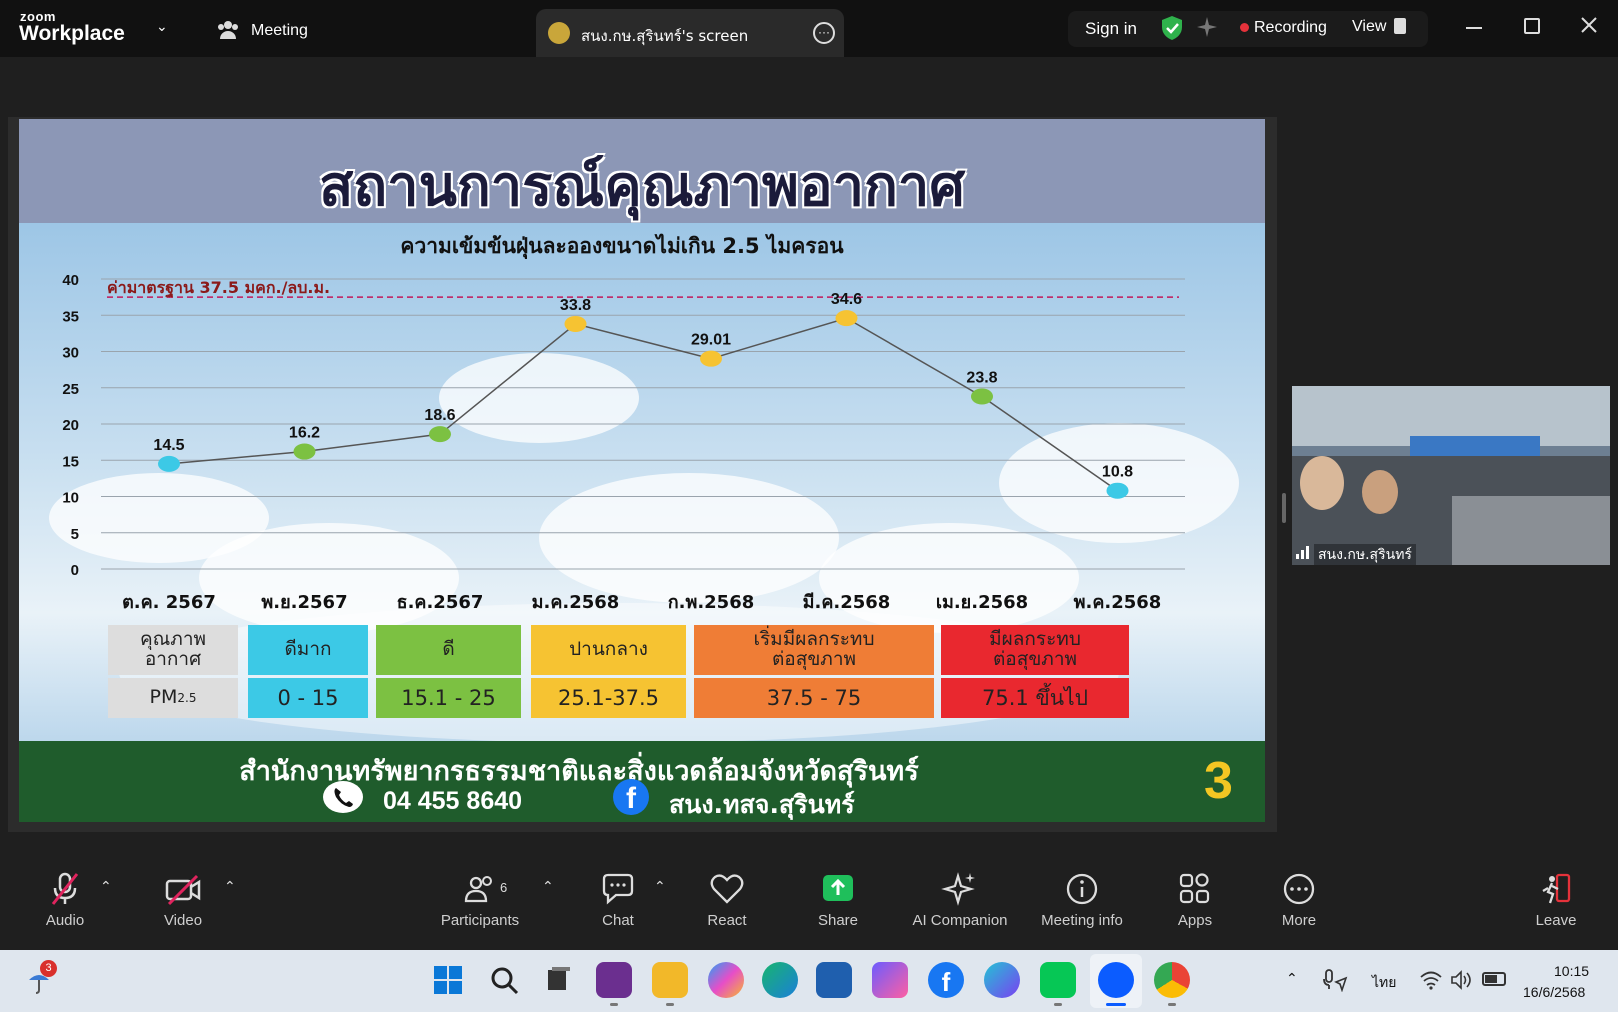 The image size is (1618, 1012). What do you see at coordinates (448, 650) in the screenshot?
I see `legend-level-name: ดี` at bounding box center [448, 650].